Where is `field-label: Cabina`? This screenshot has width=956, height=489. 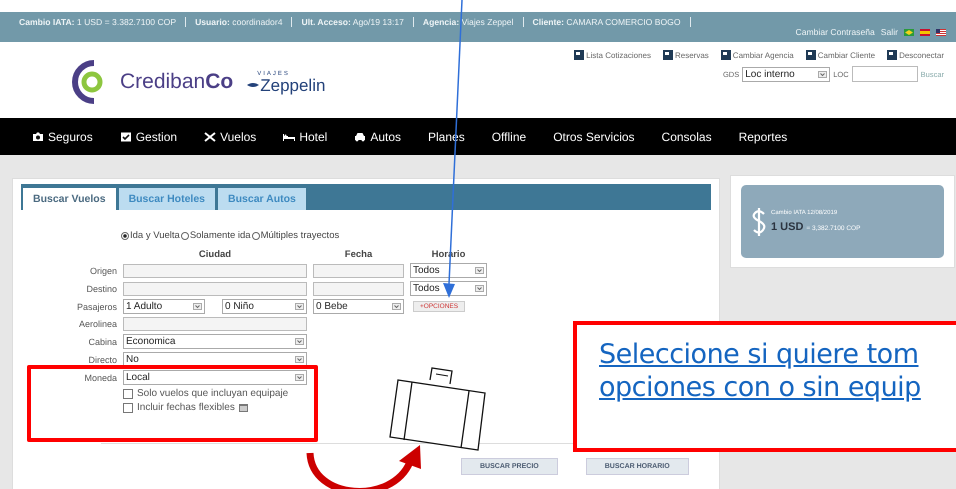 field-label: Cabina is located at coordinates (102, 341).